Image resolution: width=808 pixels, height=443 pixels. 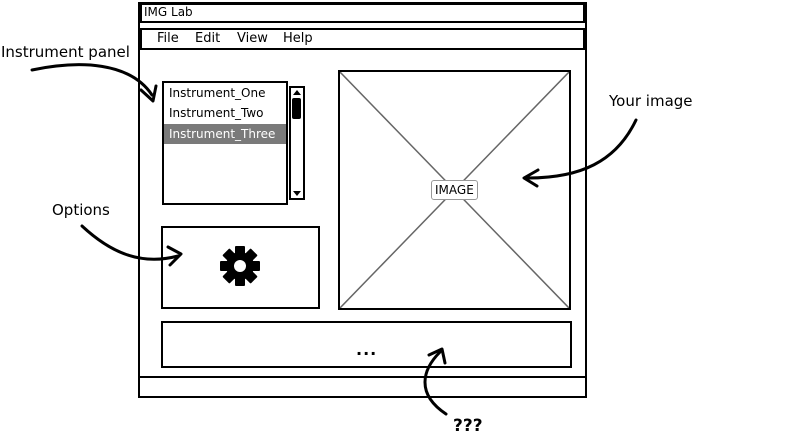 I want to click on bottom-arrow, so click(x=435, y=383).